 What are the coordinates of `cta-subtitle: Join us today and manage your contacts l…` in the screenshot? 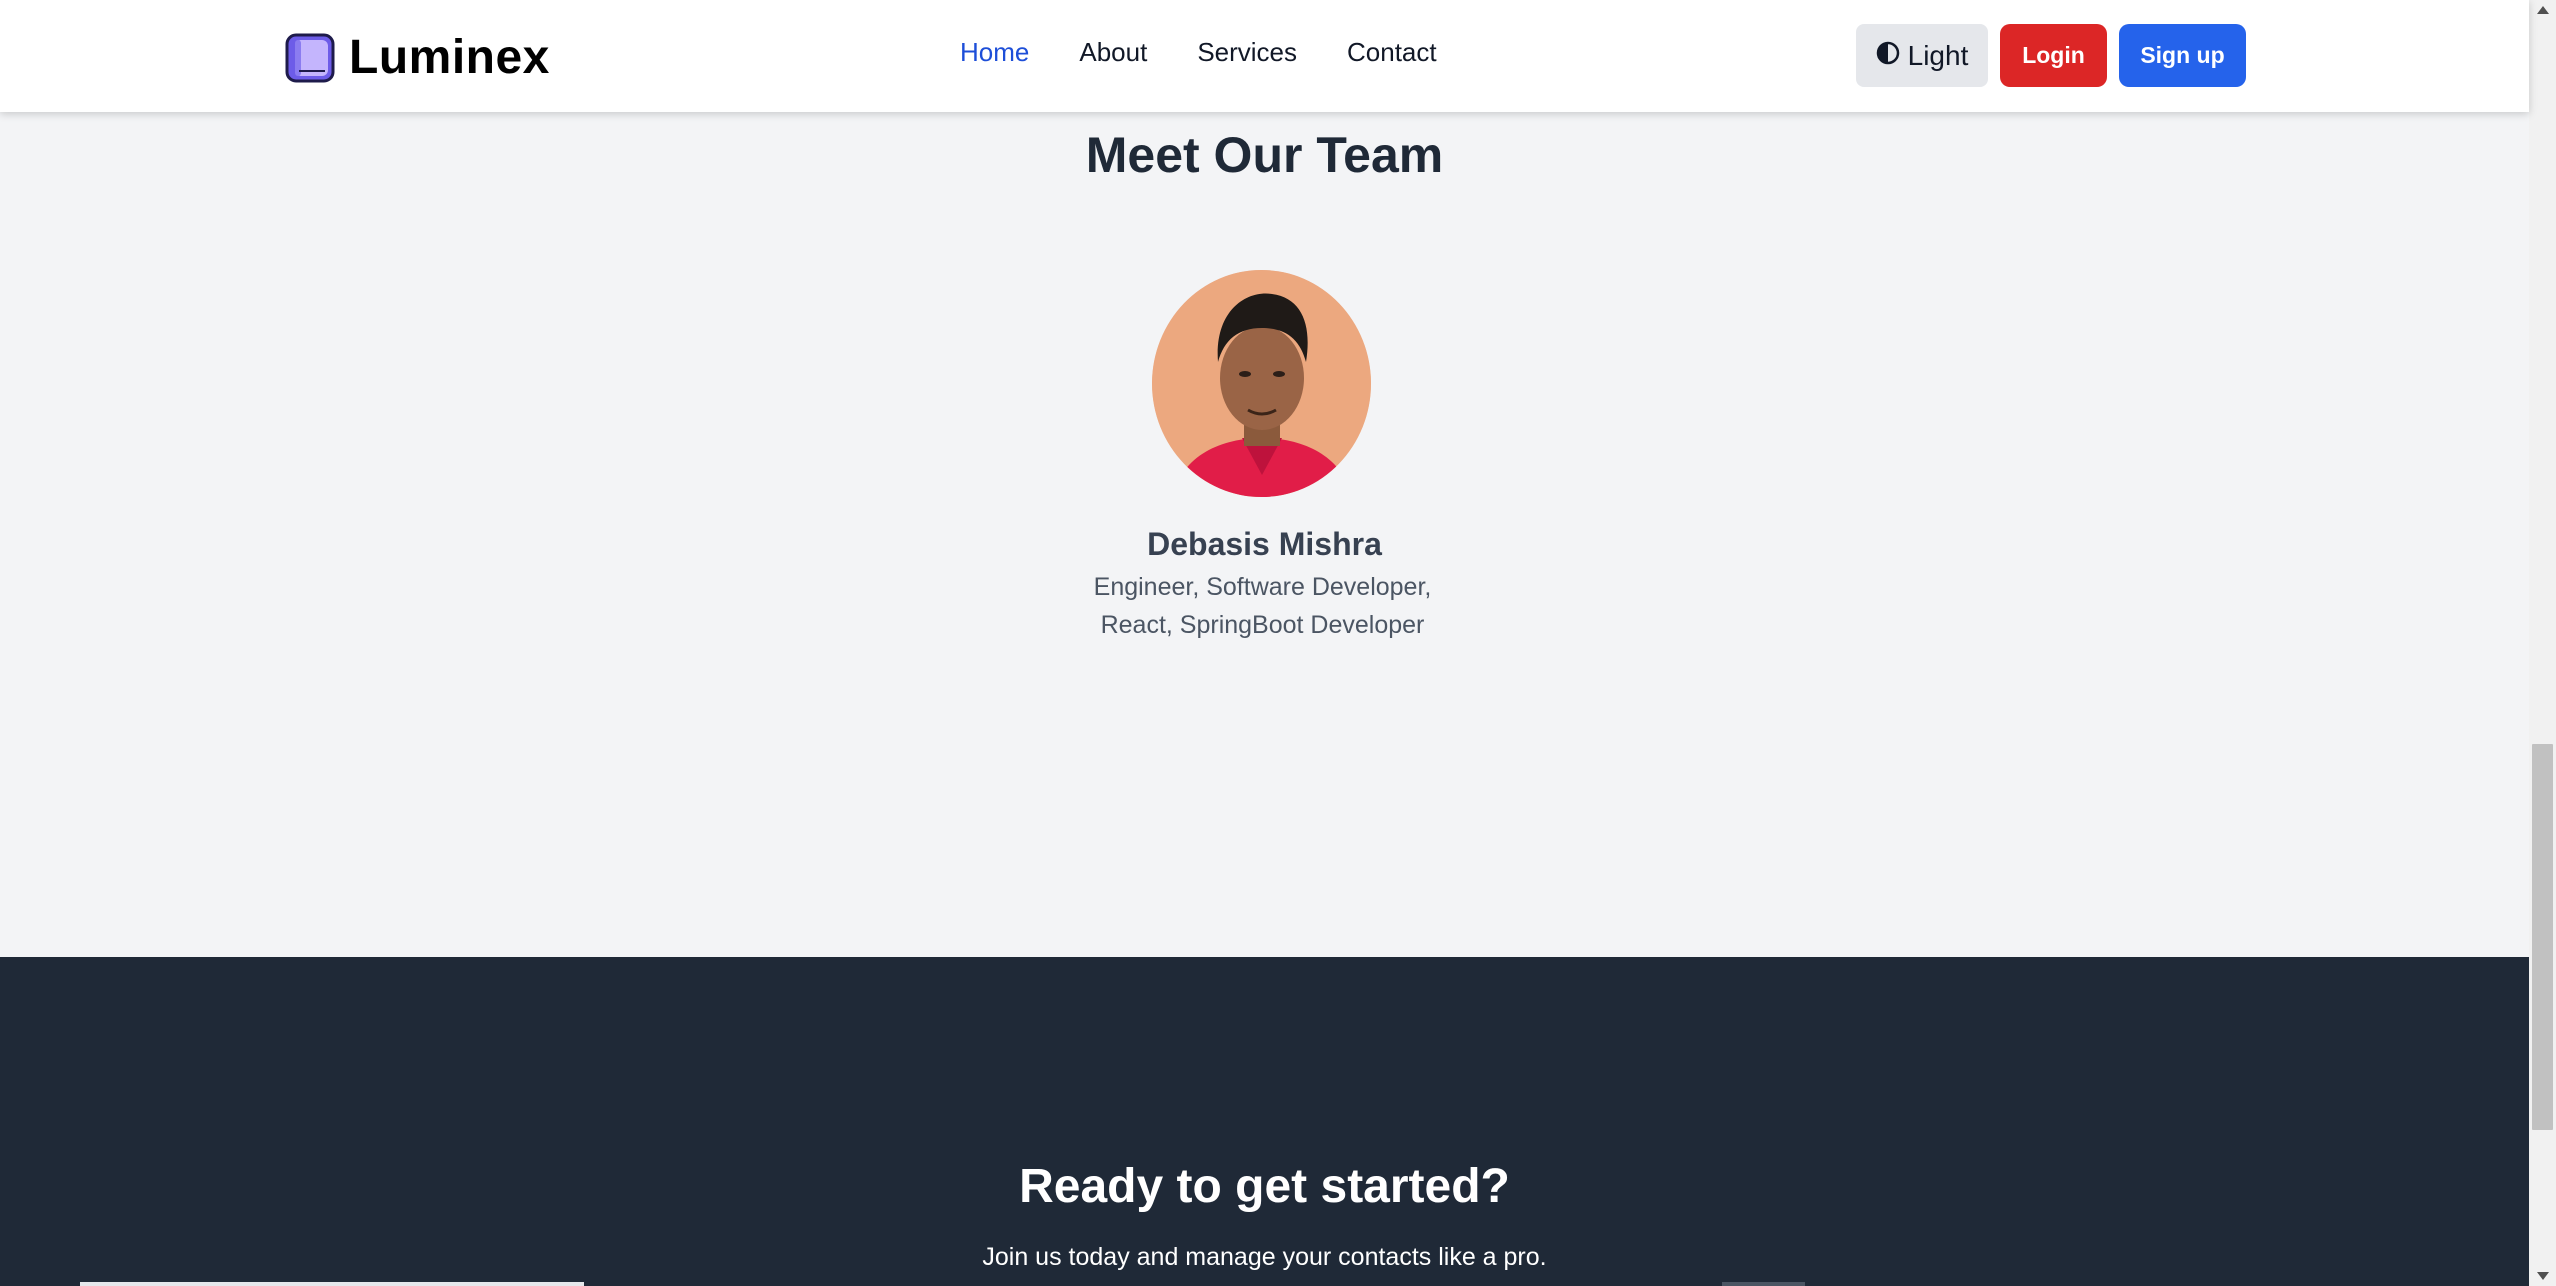 It's located at (1264, 1257).